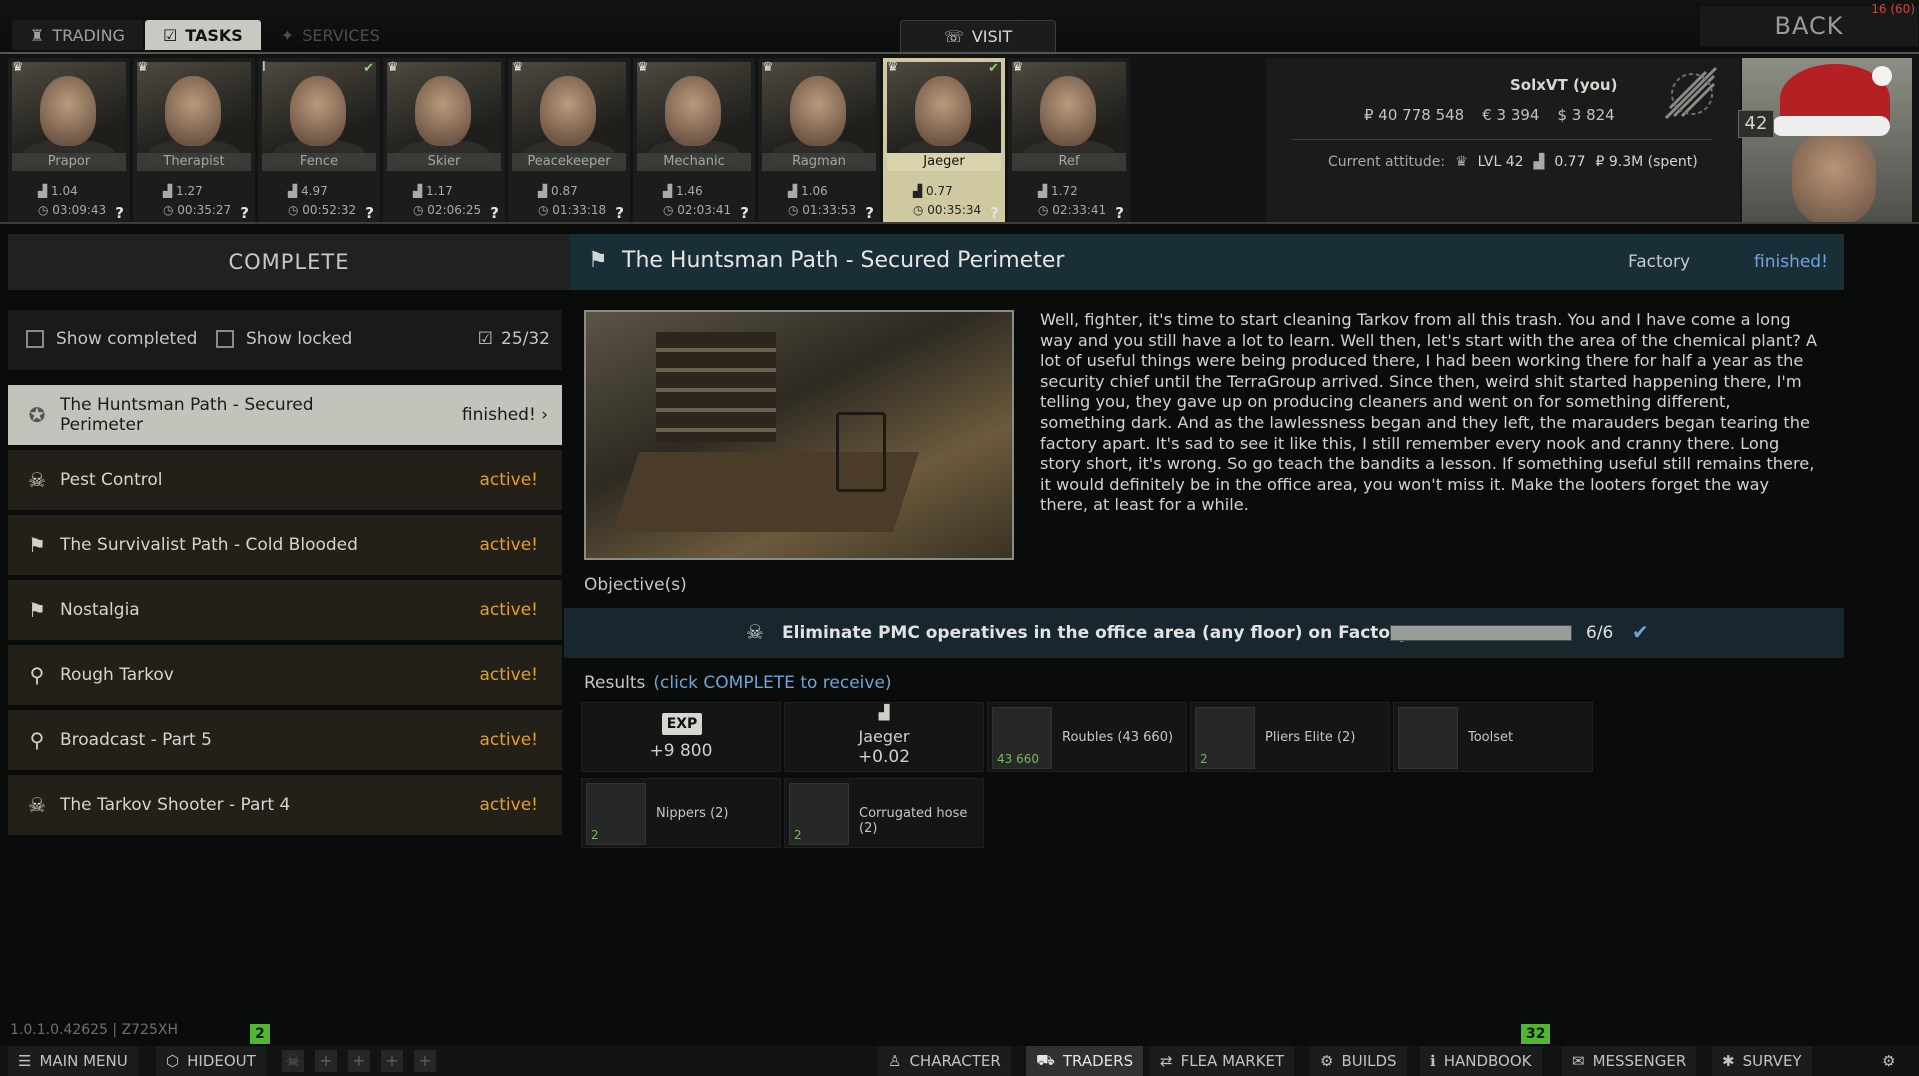 The image size is (1919, 1076). What do you see at coordinates (1888, 1061) in the screenshot?
I see `settings-button: ⚙` at bounding box center [1888, 1061].